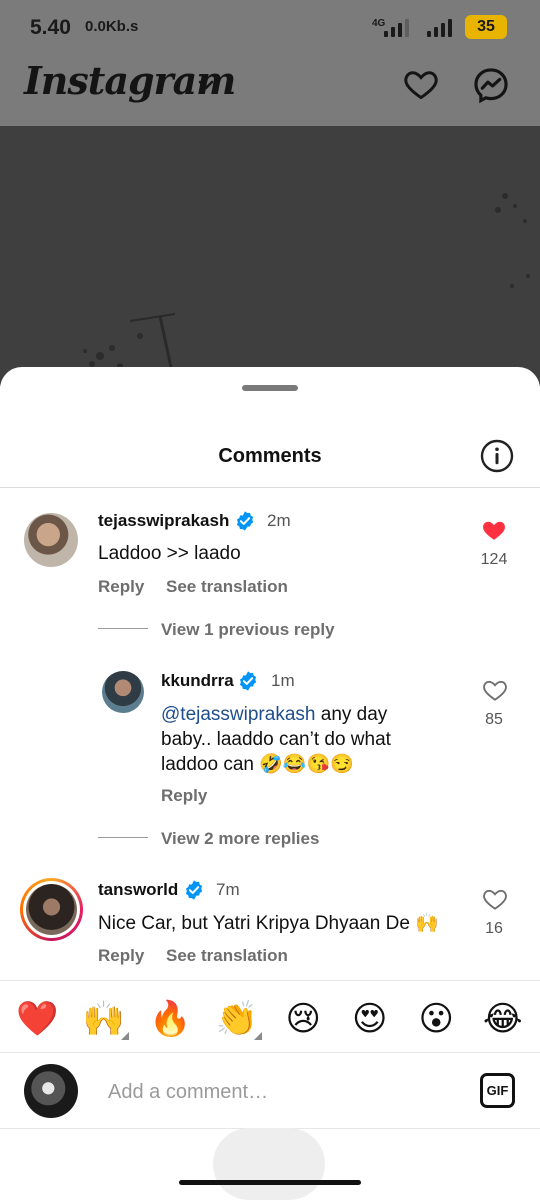  I want to click on emoji-clap-button: 👏, so click(237, 1019).